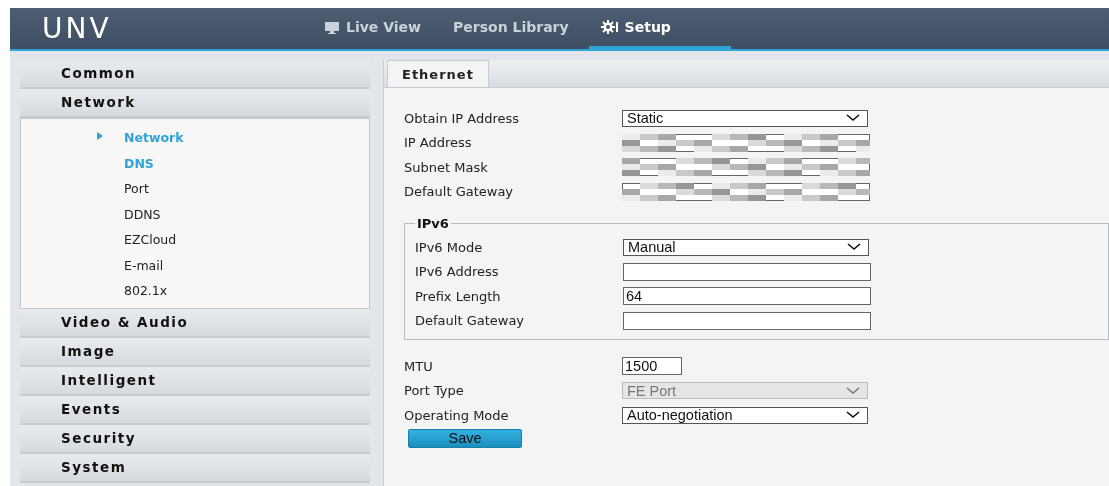  Describe the element at coordinates (457, 415) in the screenshot. I see `field-label: Operating Mode` at that location.